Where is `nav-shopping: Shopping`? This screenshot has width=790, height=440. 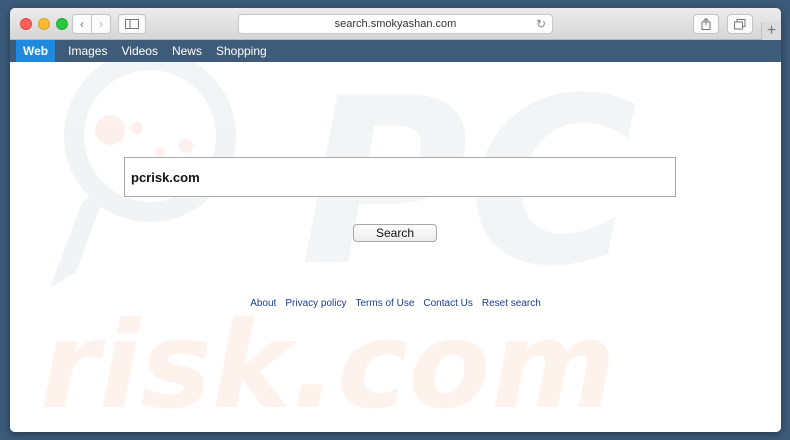 nav-shopping: Shopping is located at coordinates (241, 51).